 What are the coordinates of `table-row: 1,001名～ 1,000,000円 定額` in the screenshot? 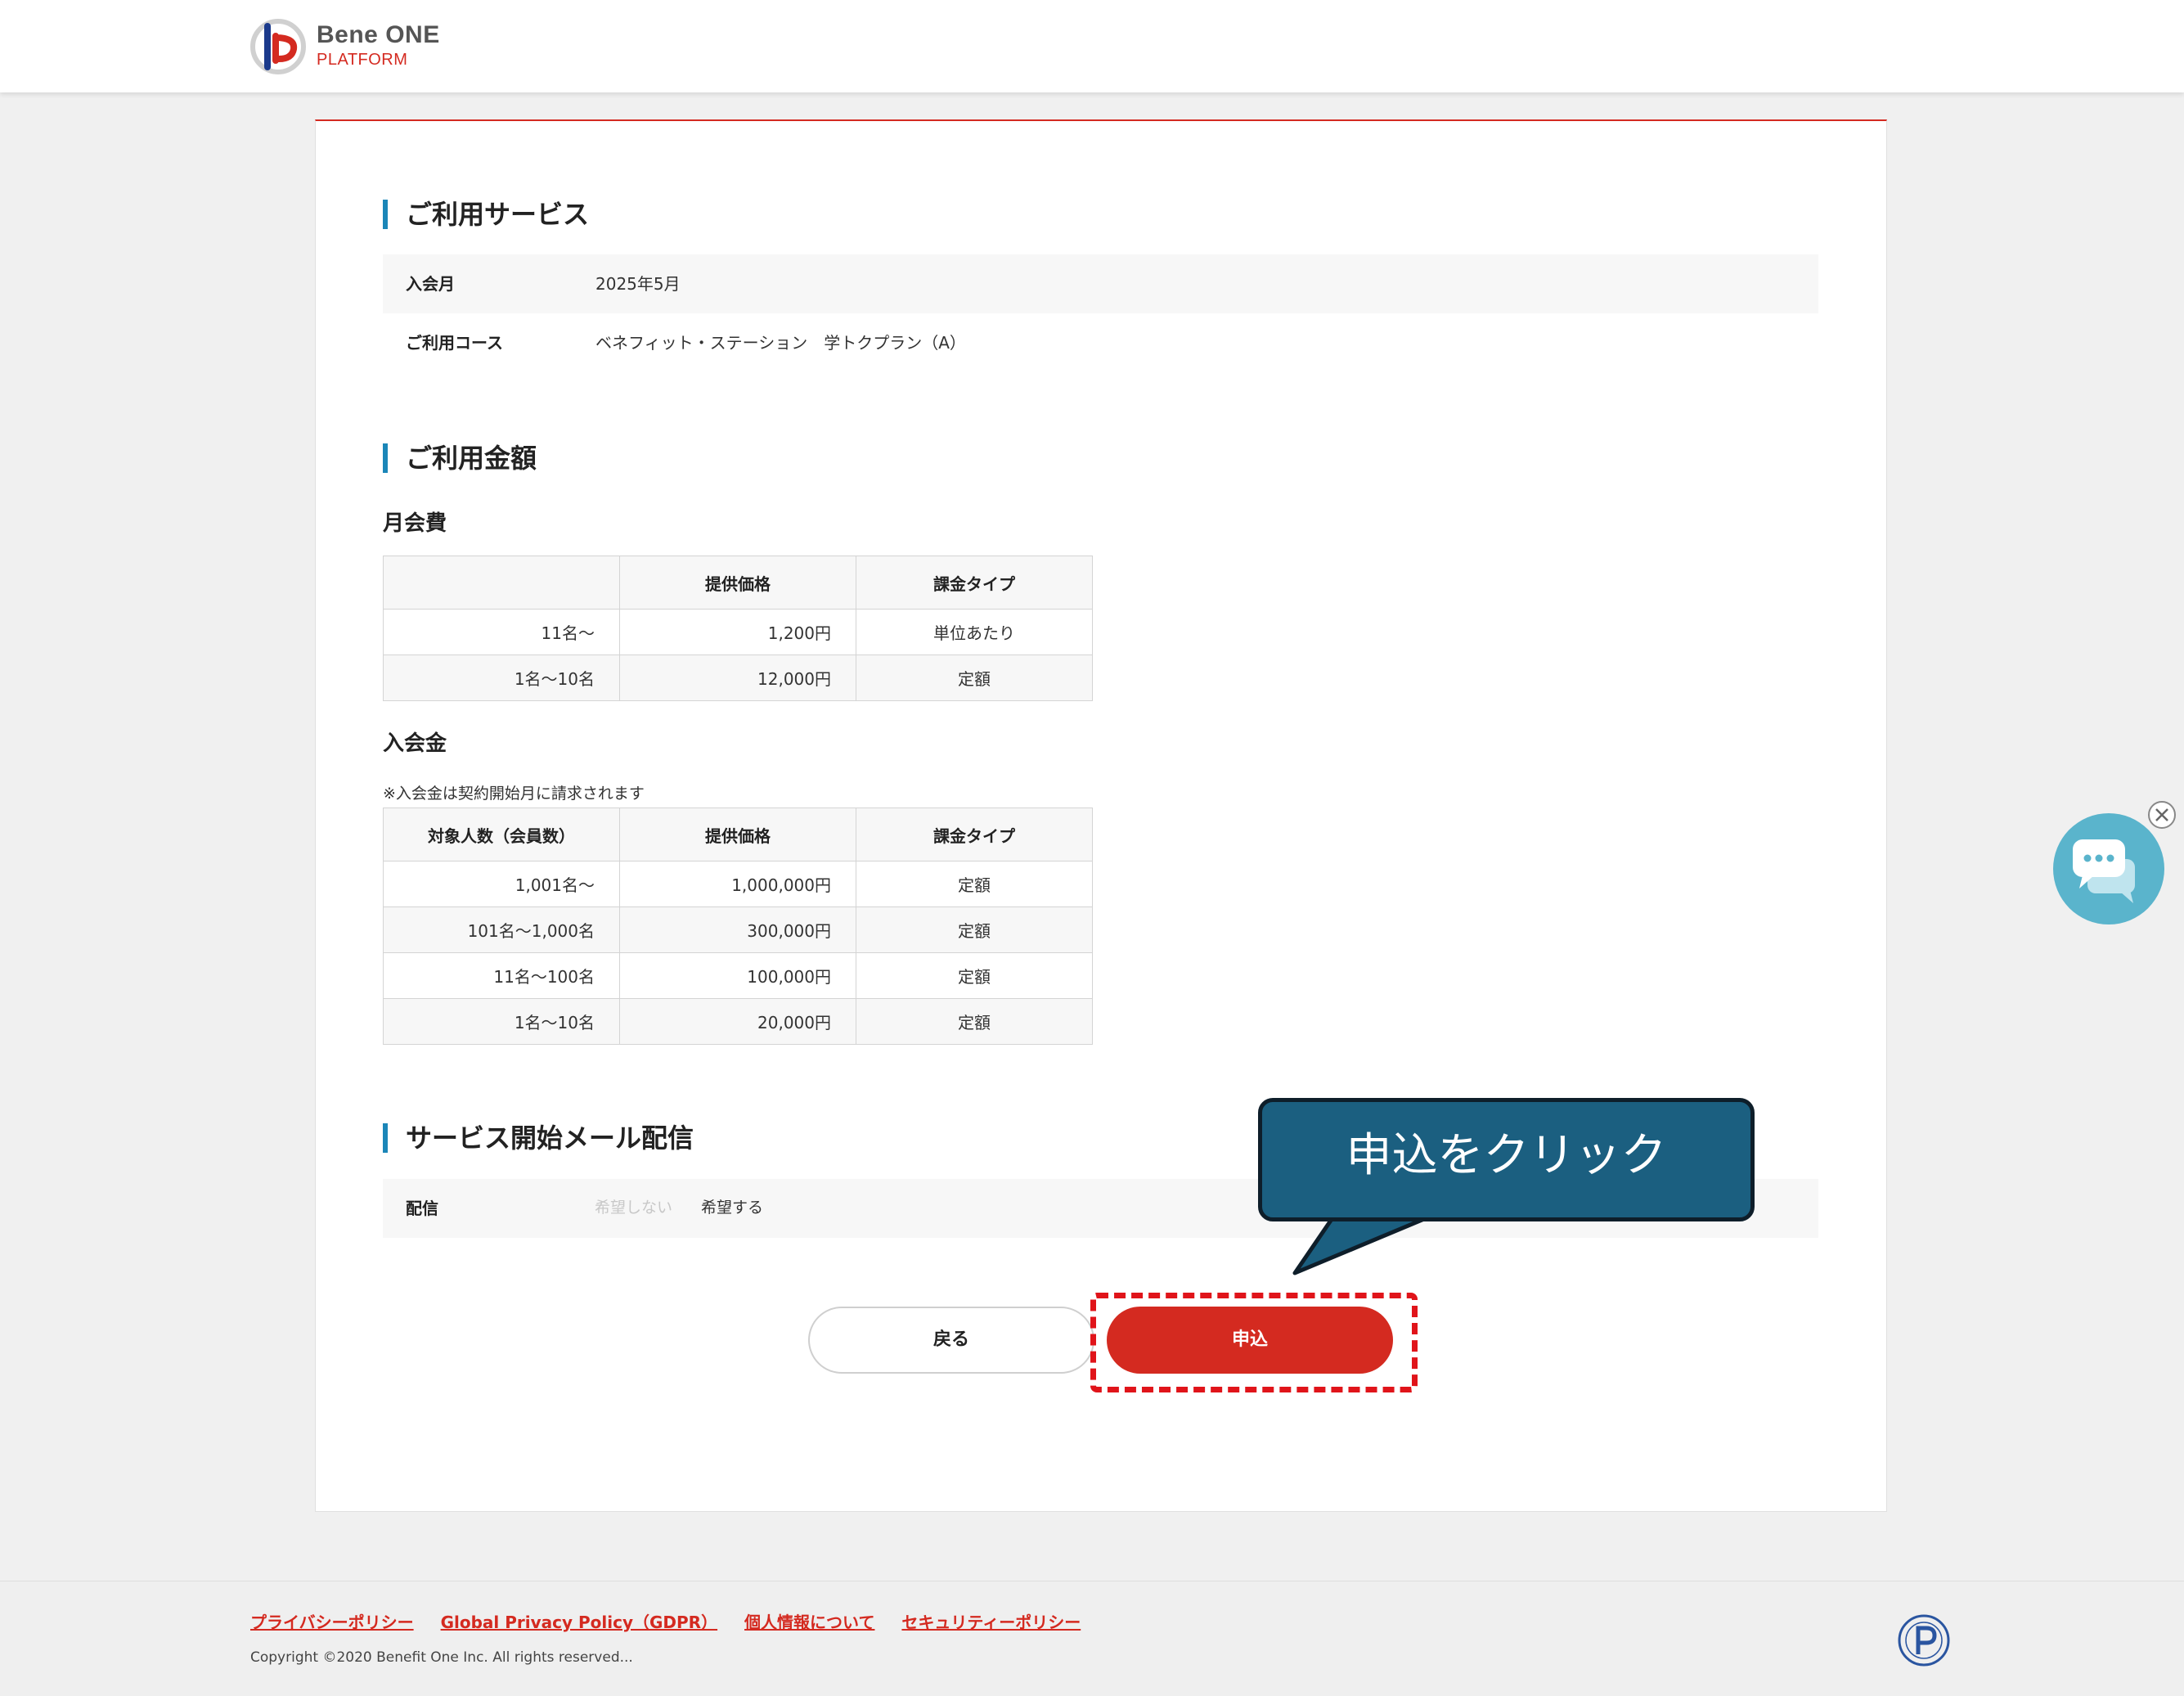 It's located at (738, 884).